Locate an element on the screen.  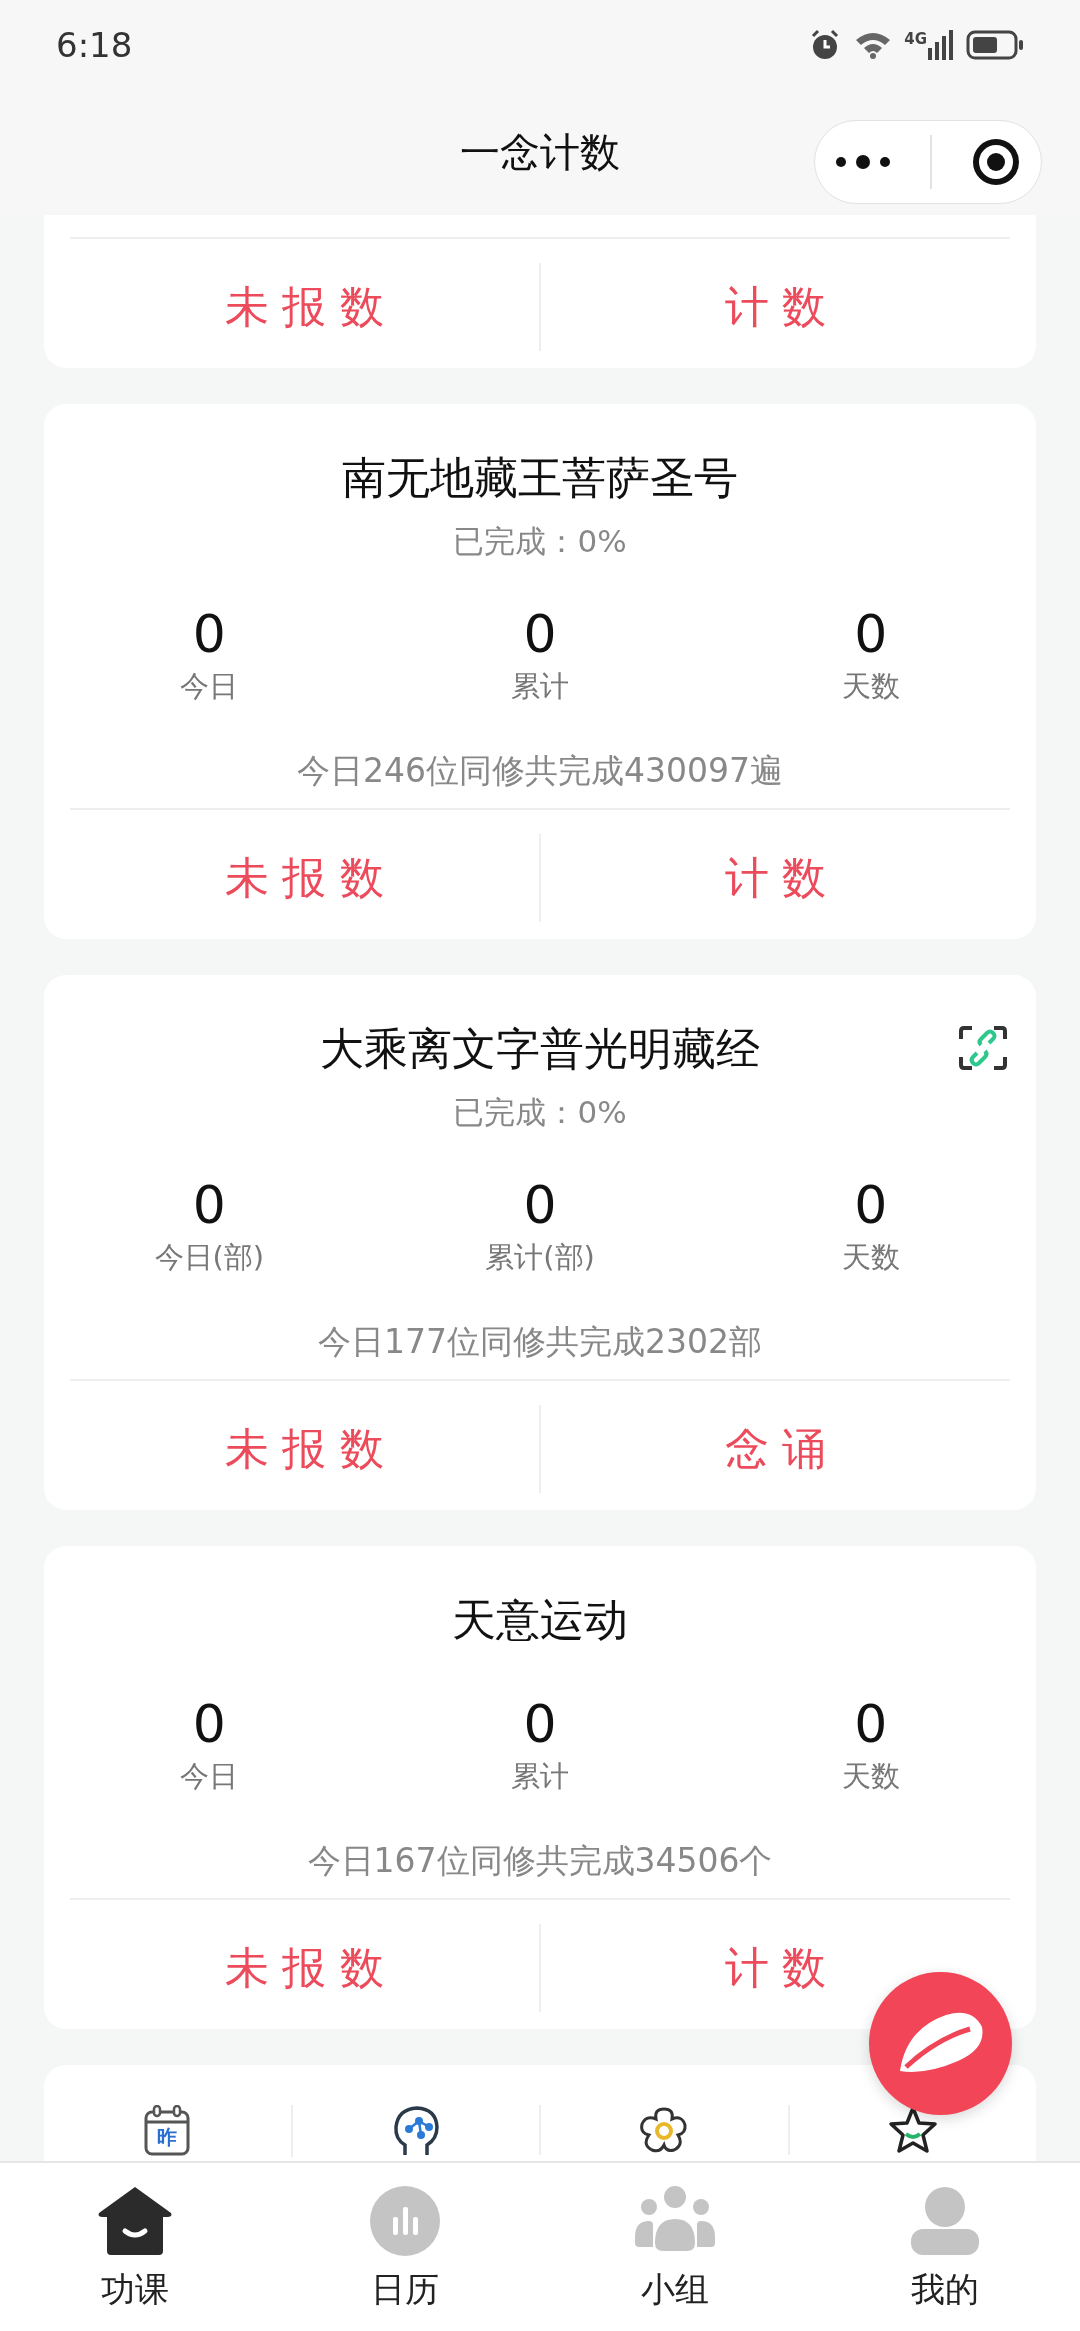
action-button: 念诵 is located at coordinates (774, 1449).